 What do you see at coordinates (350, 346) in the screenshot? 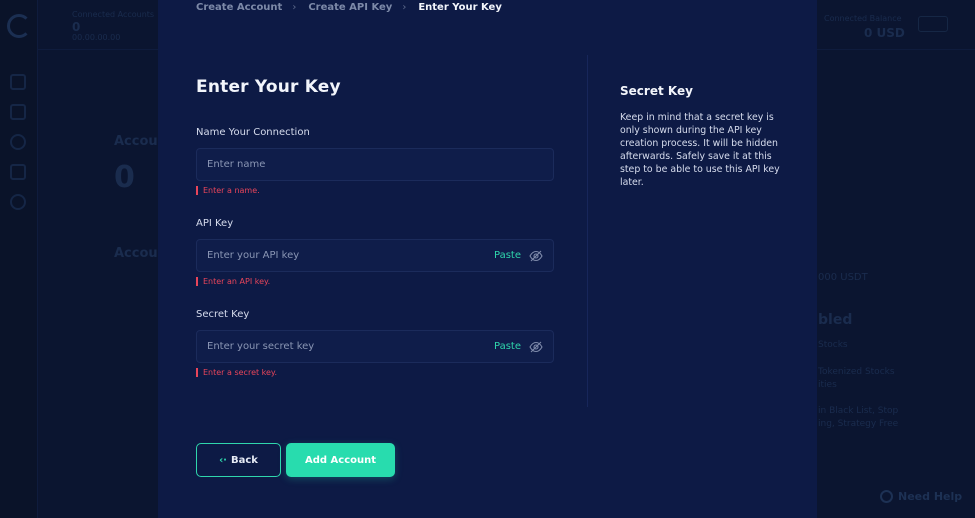
I see `secret-key-input` at bounding box center [350, 346].